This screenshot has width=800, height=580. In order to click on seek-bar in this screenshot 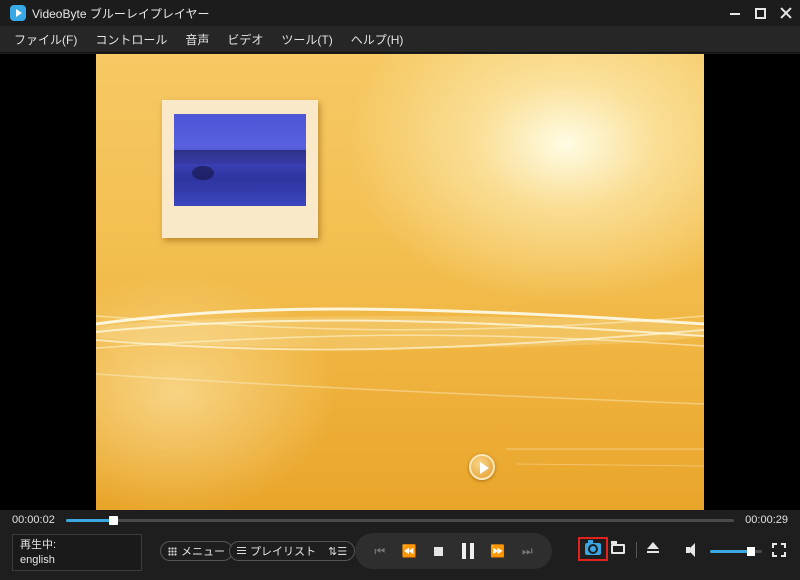, I will do `click(400, 520)`.